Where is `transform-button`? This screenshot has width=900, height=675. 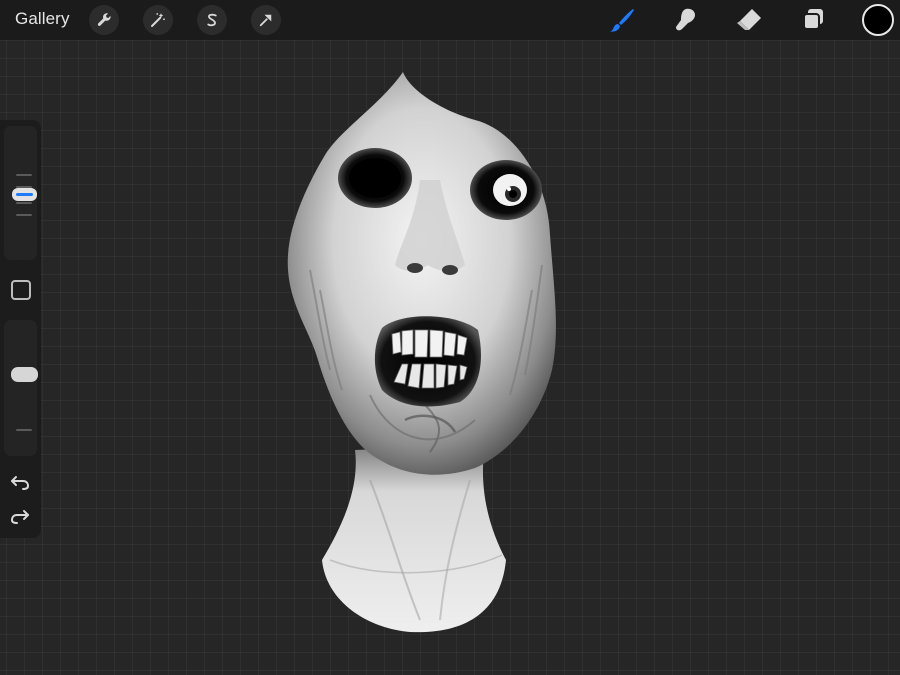
transform-button is located at coordinates (266, 20).